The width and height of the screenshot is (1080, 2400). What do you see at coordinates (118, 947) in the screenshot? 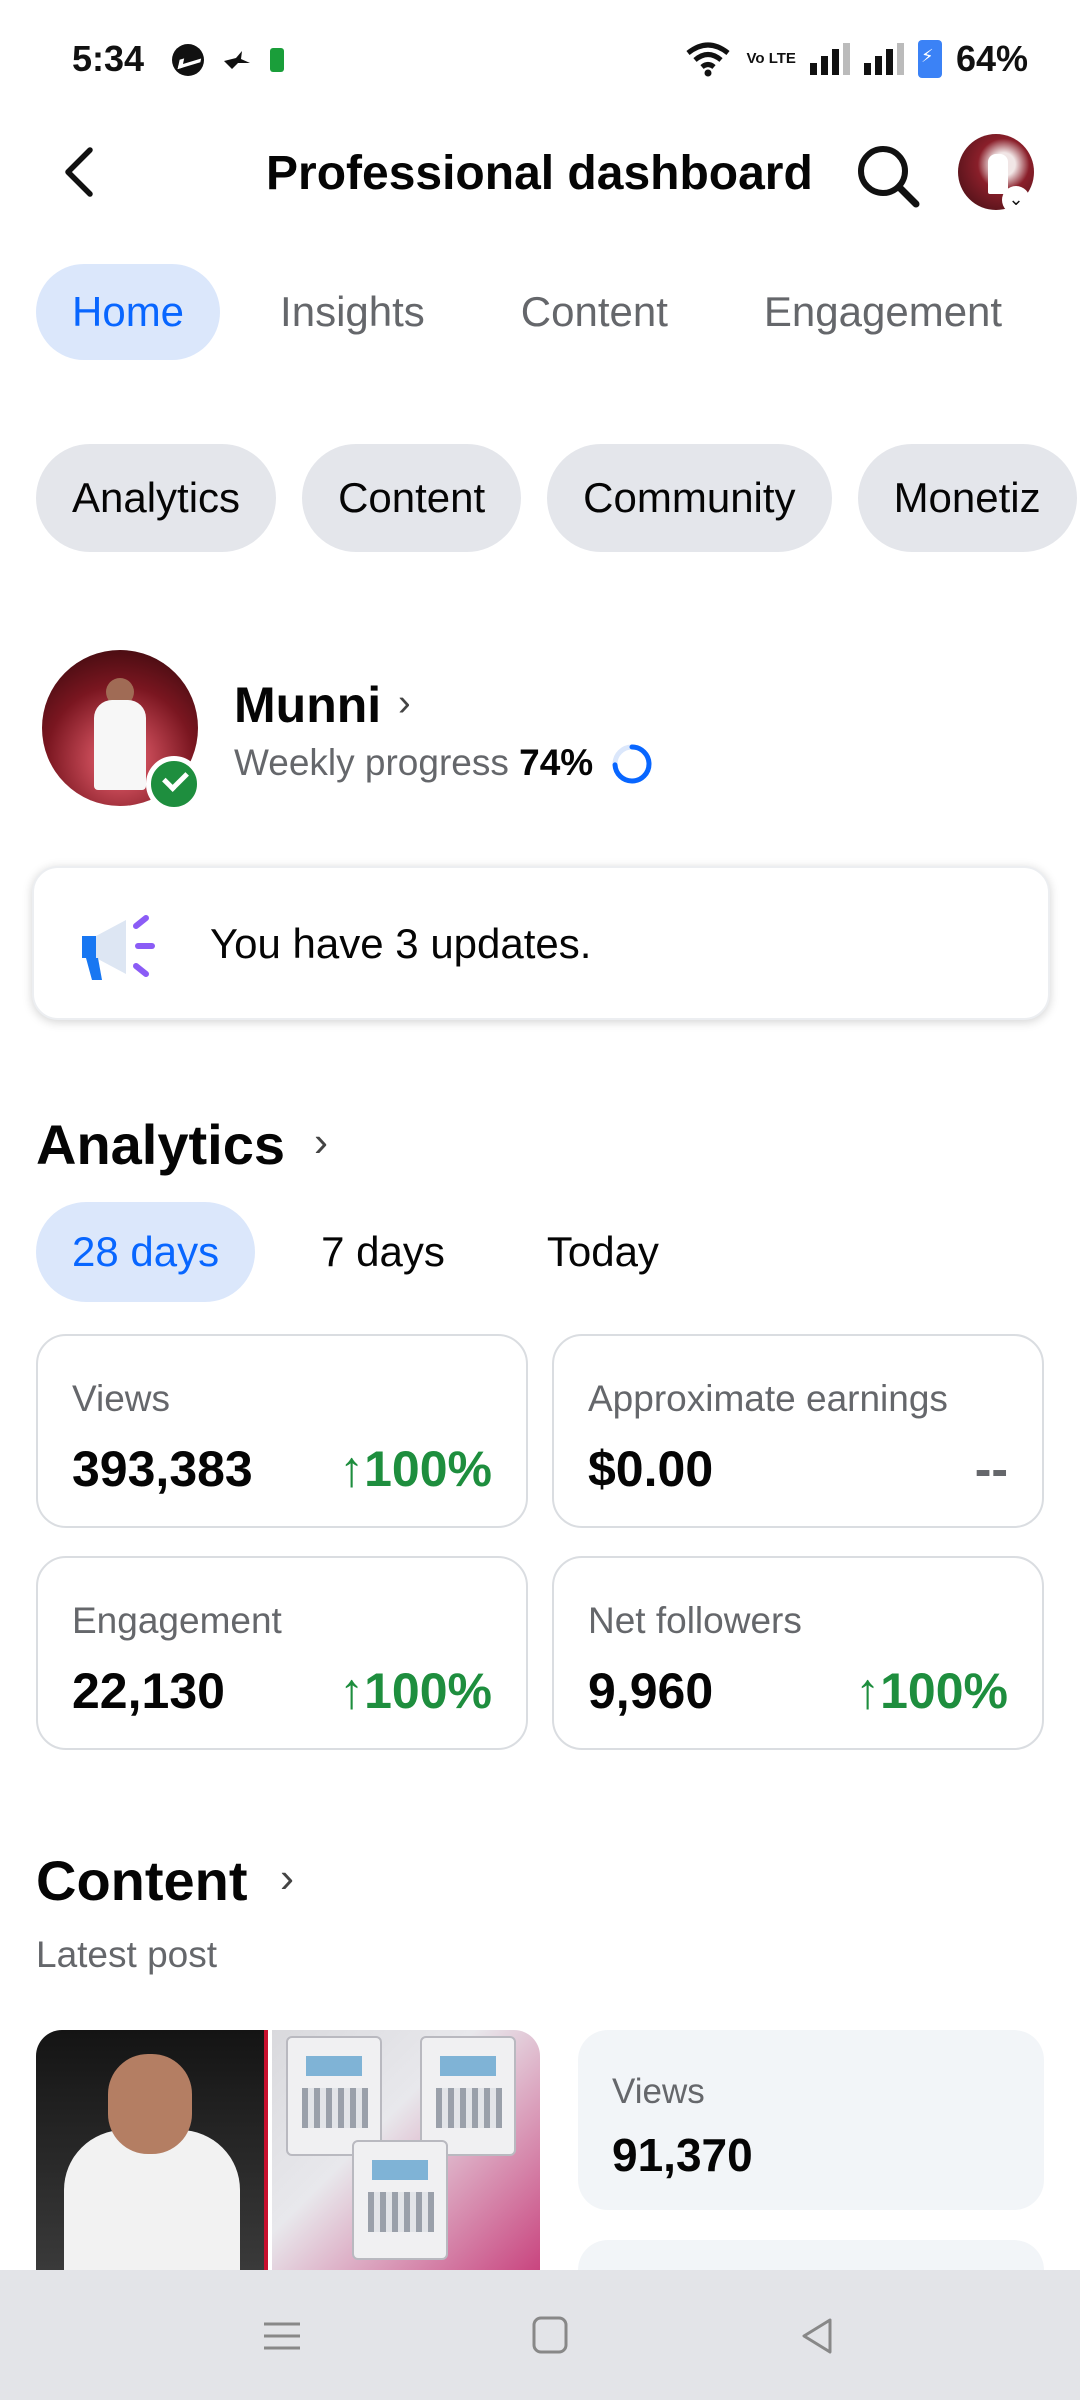
I see `megaphone-icon` at bounding box center [118, 947].